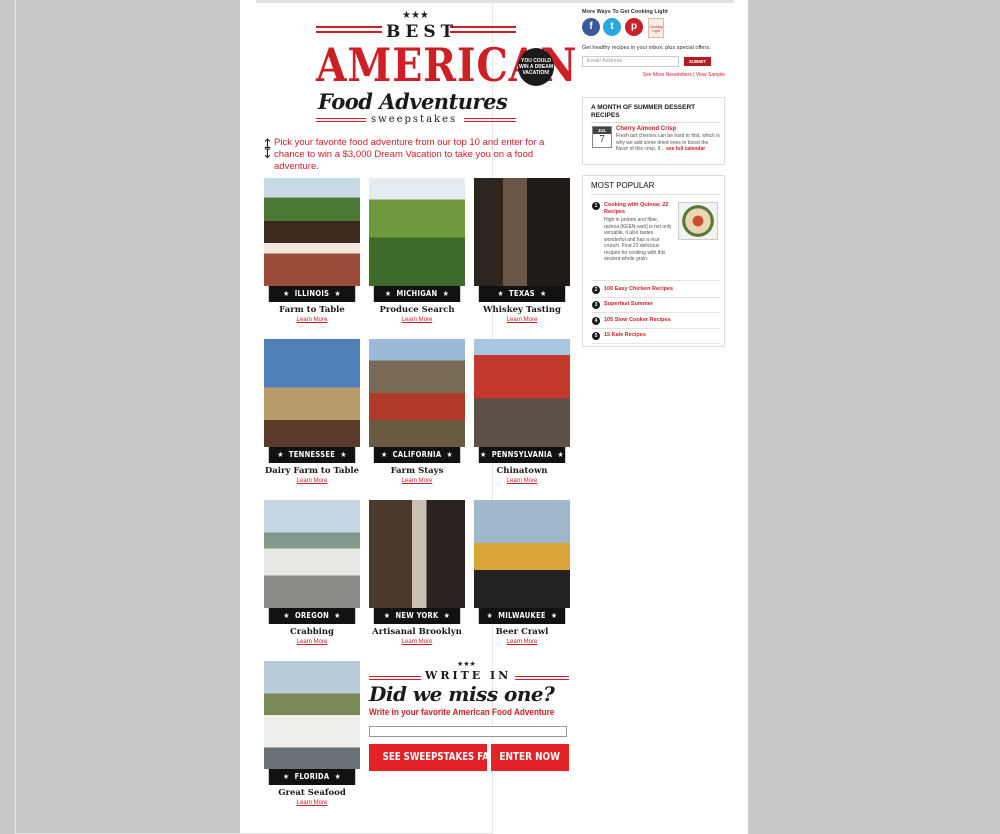 This screenshot has height=834, width=1000. I want to click on calendar-month: JUL, so click(602, 130).